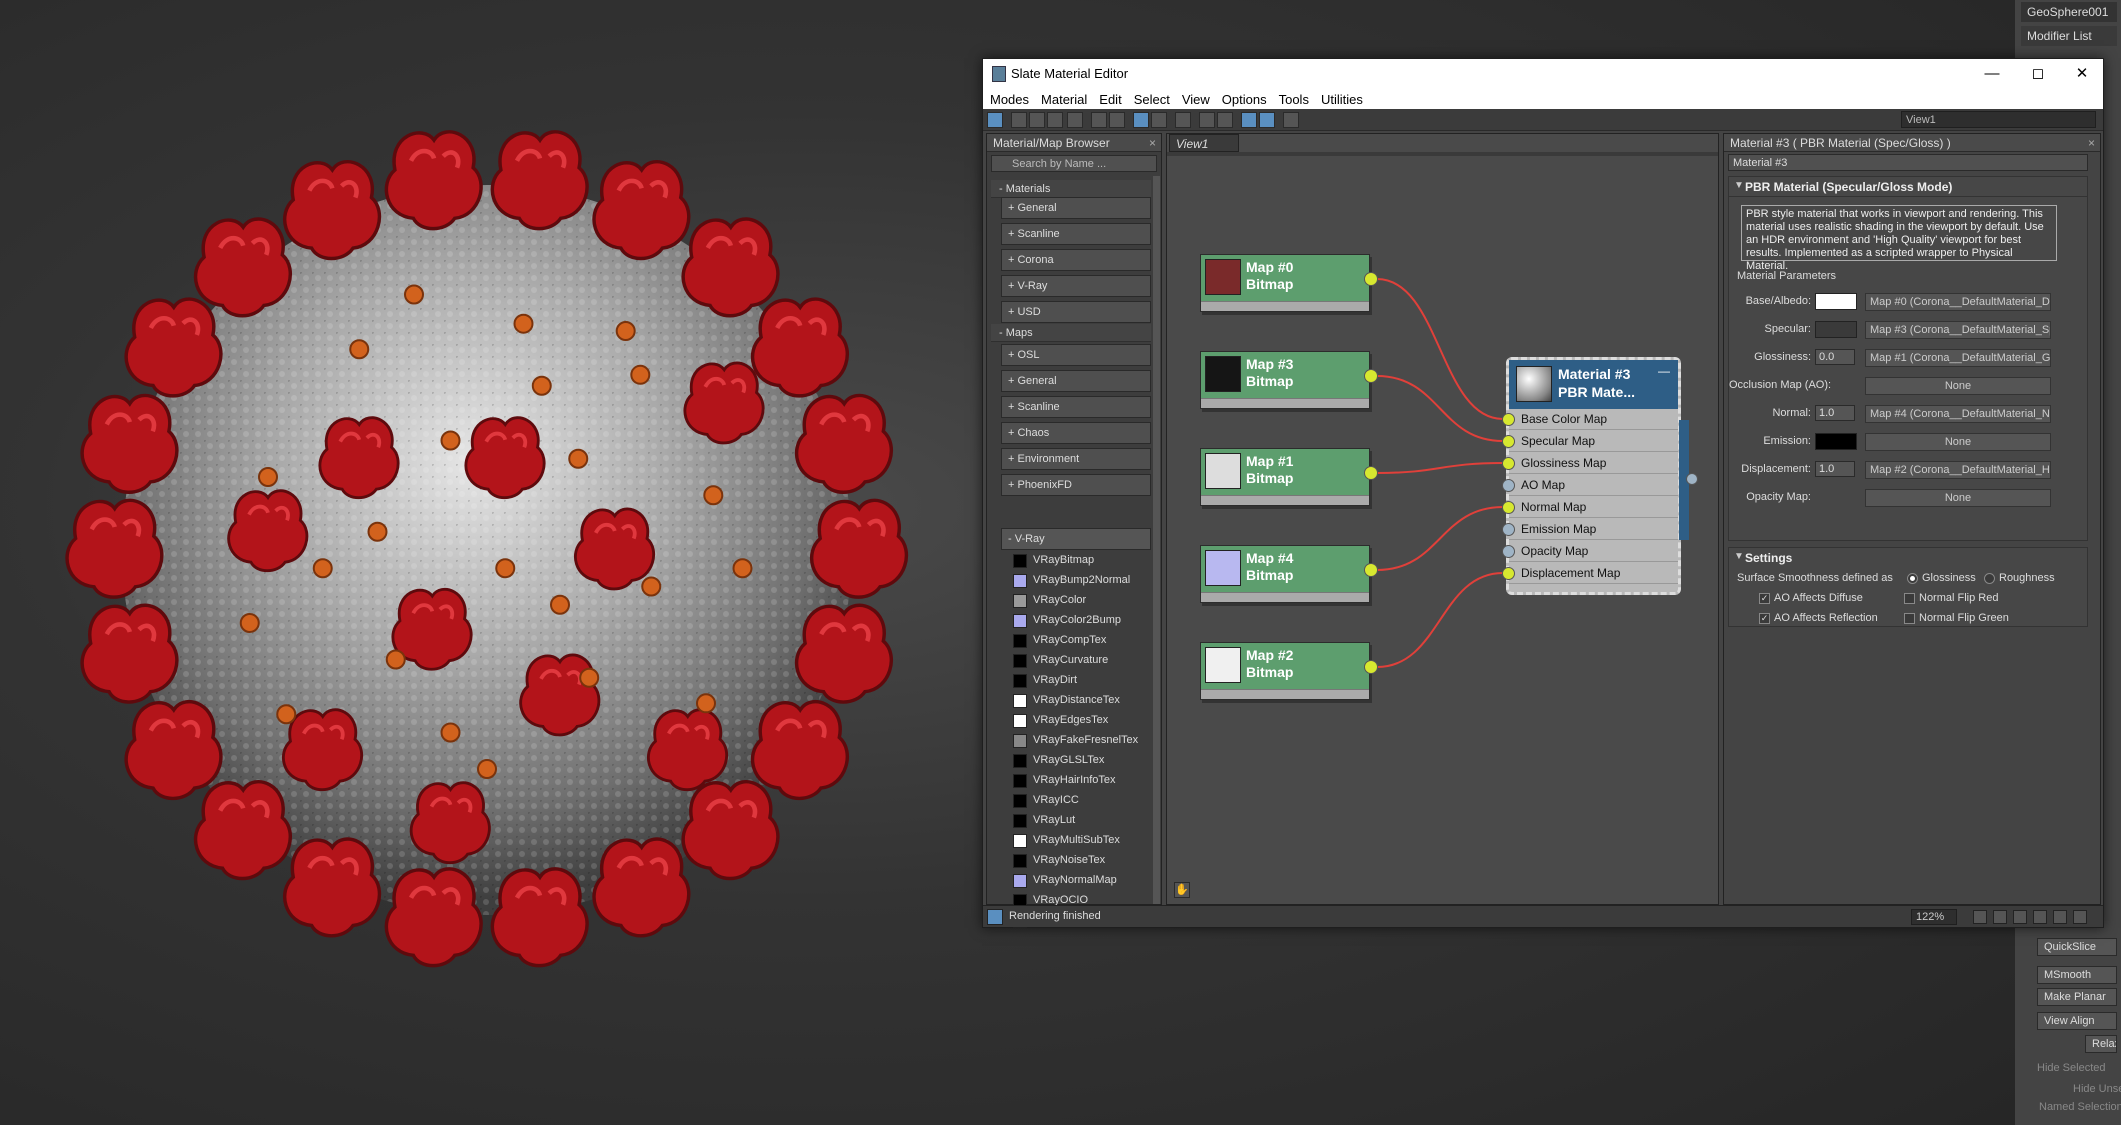  What do you see at coordinates (1076, 208) in the screenshot?
I see `material-category-general: + General` at bounding box center [1076, 208].